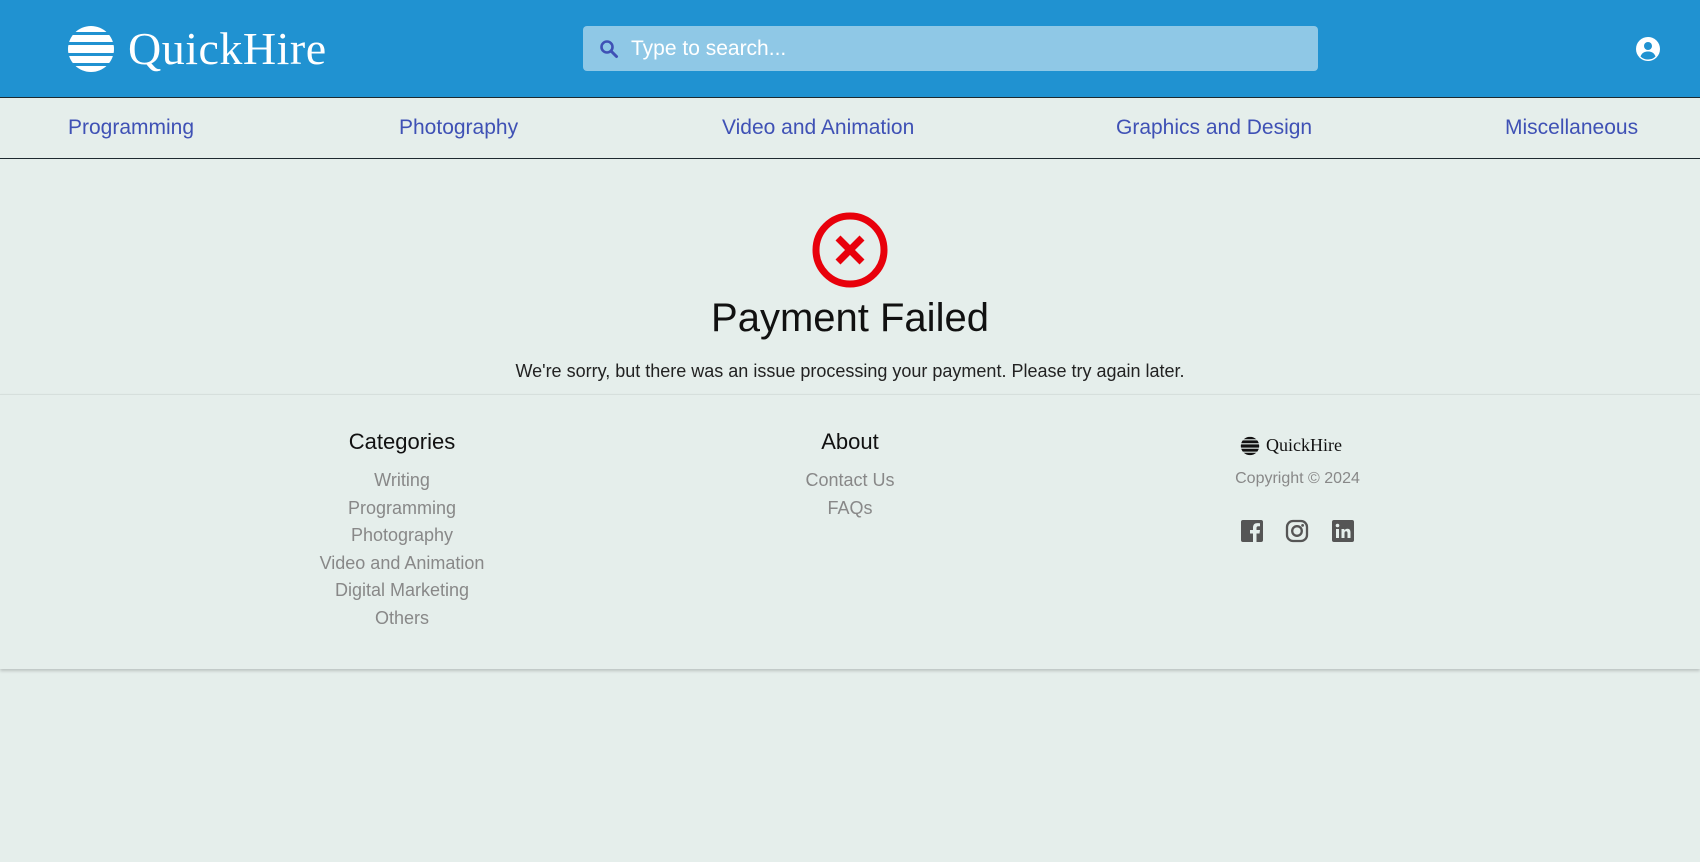  I want to click on top-header: QuickHire, so click(850, 48).